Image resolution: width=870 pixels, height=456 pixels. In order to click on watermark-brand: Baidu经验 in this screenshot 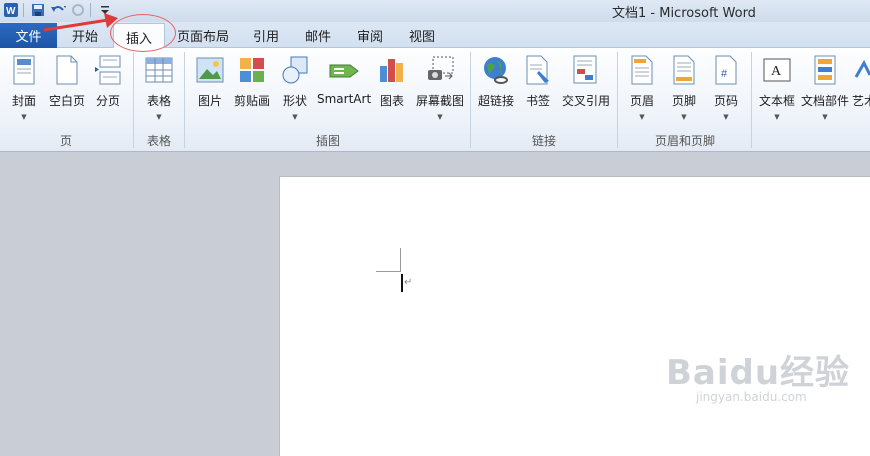, I will do `click(758, 373)`.